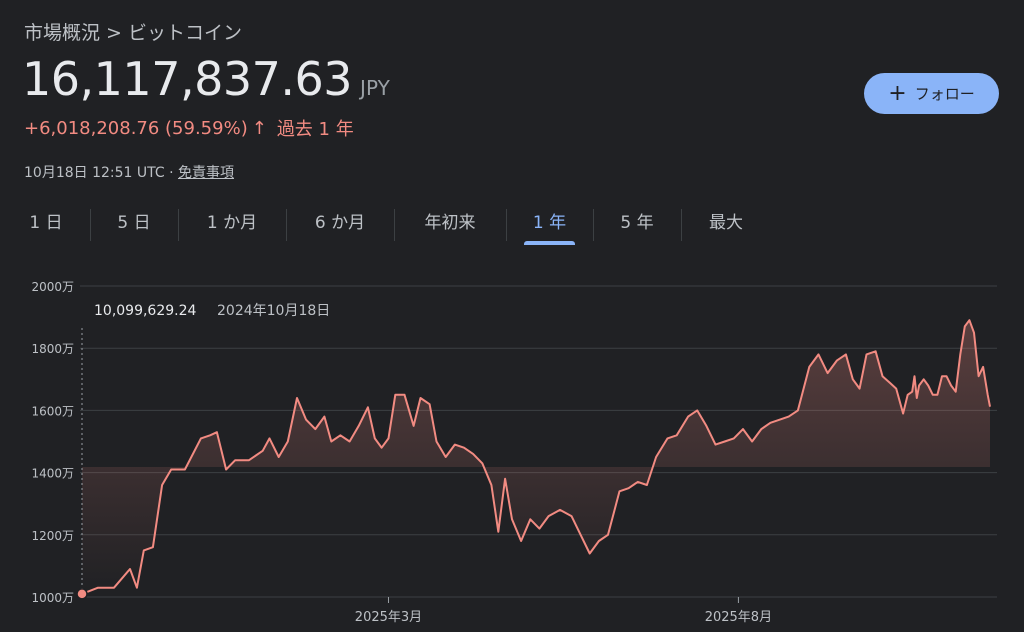 This screenshot has width=1024, height=632. I want to click on y-tick-label: 1600万, so click(52, 411).